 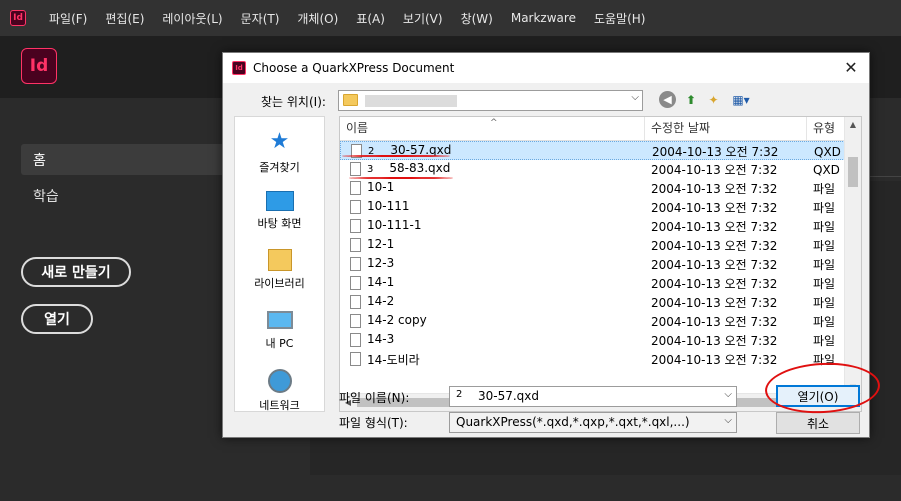 I want to click on menu-window: 창(W), so click(x=477, y=18).